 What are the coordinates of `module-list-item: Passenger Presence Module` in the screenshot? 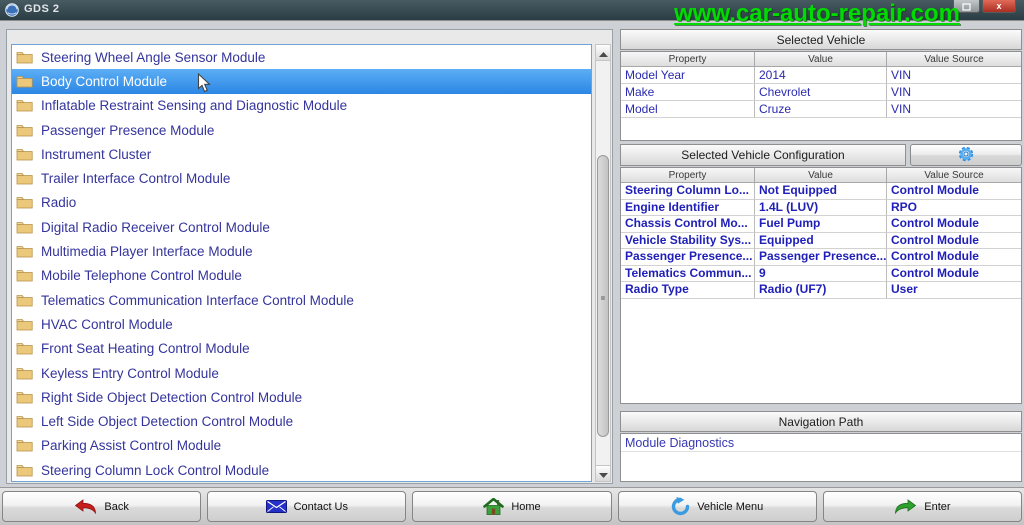 It's located at (301, 130).